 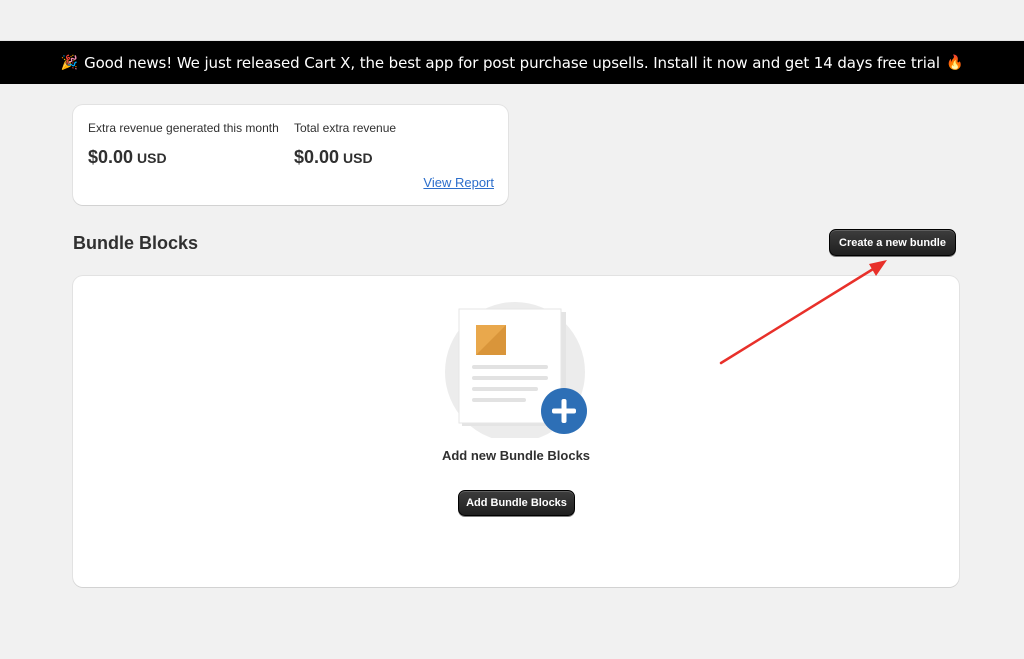 I want to click on total-revenue-label: Total extra revenue, so click(x=345, y=128).